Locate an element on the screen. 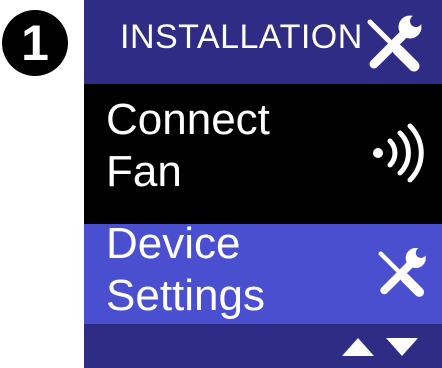  menu-item-label-line1: Connect is located at coordinates (188, 119).